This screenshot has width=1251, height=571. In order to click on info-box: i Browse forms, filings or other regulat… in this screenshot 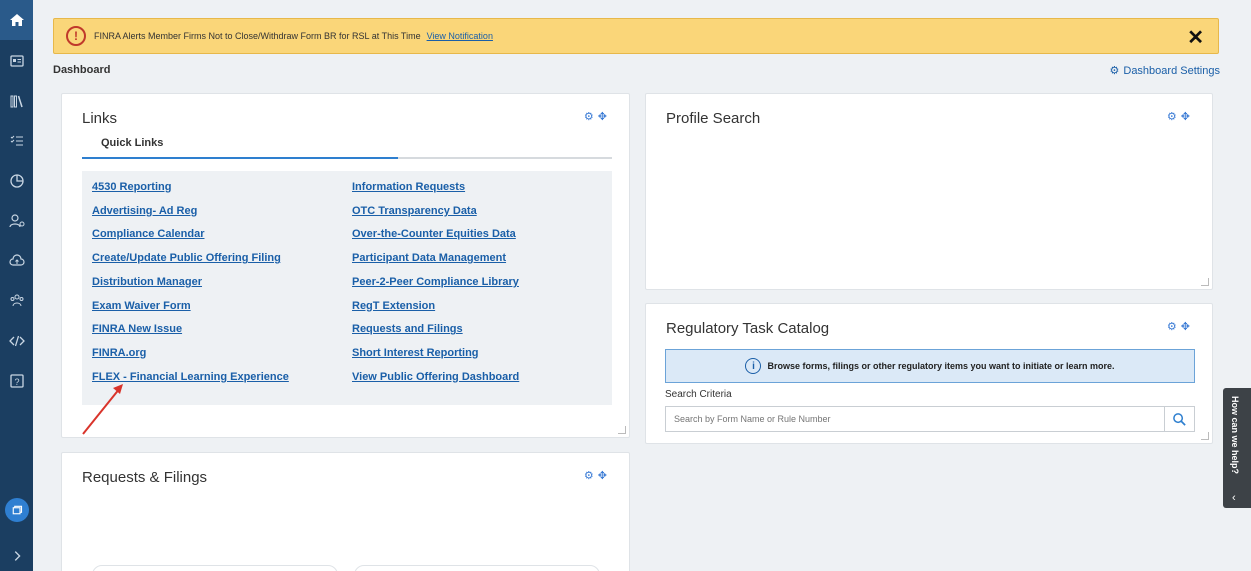, I will do `click(930, 366)`.